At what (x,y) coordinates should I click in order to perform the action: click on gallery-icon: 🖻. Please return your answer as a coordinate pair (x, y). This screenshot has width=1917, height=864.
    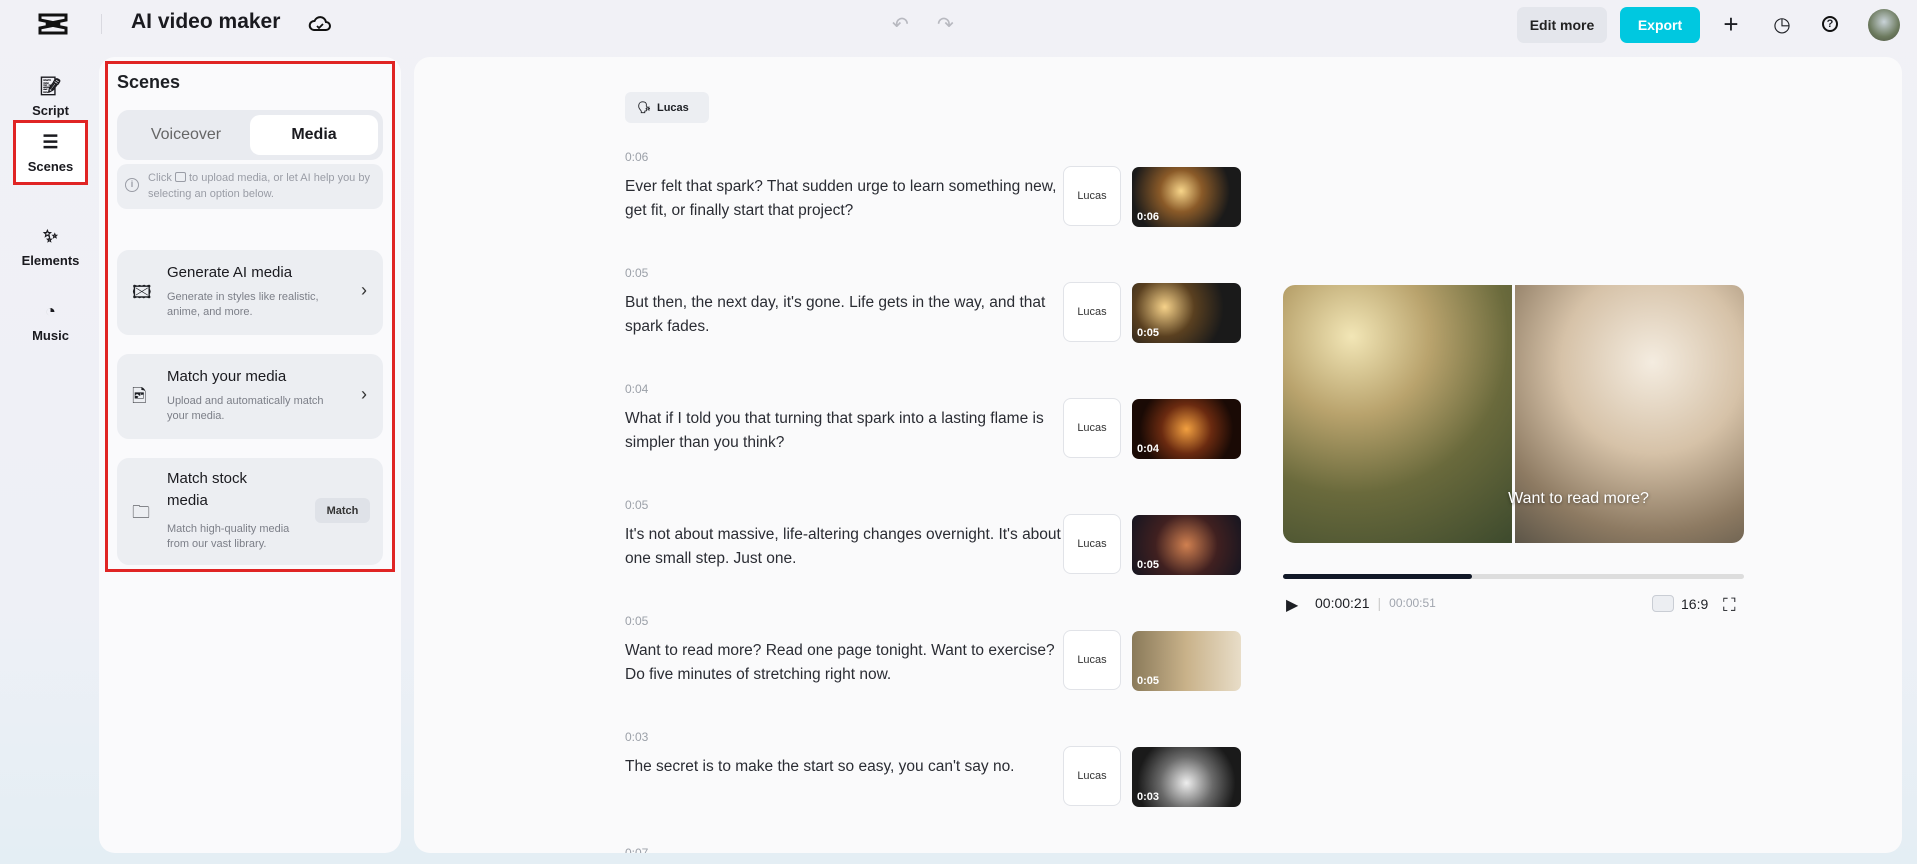
    Looking at the image, I should click on (139, 396).